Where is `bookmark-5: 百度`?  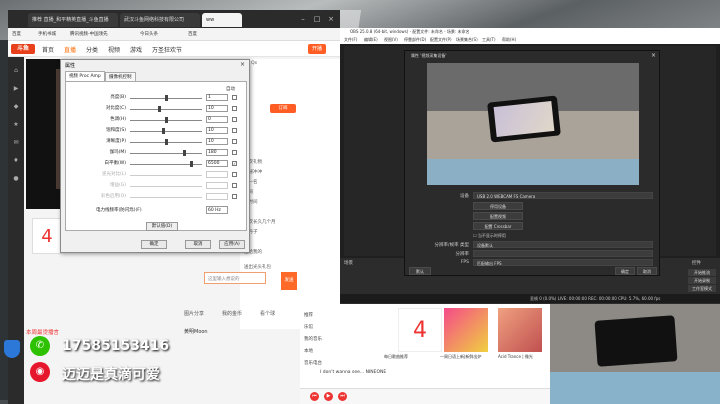
bookmark-5: 百度 is located at coordinates (192, 34).